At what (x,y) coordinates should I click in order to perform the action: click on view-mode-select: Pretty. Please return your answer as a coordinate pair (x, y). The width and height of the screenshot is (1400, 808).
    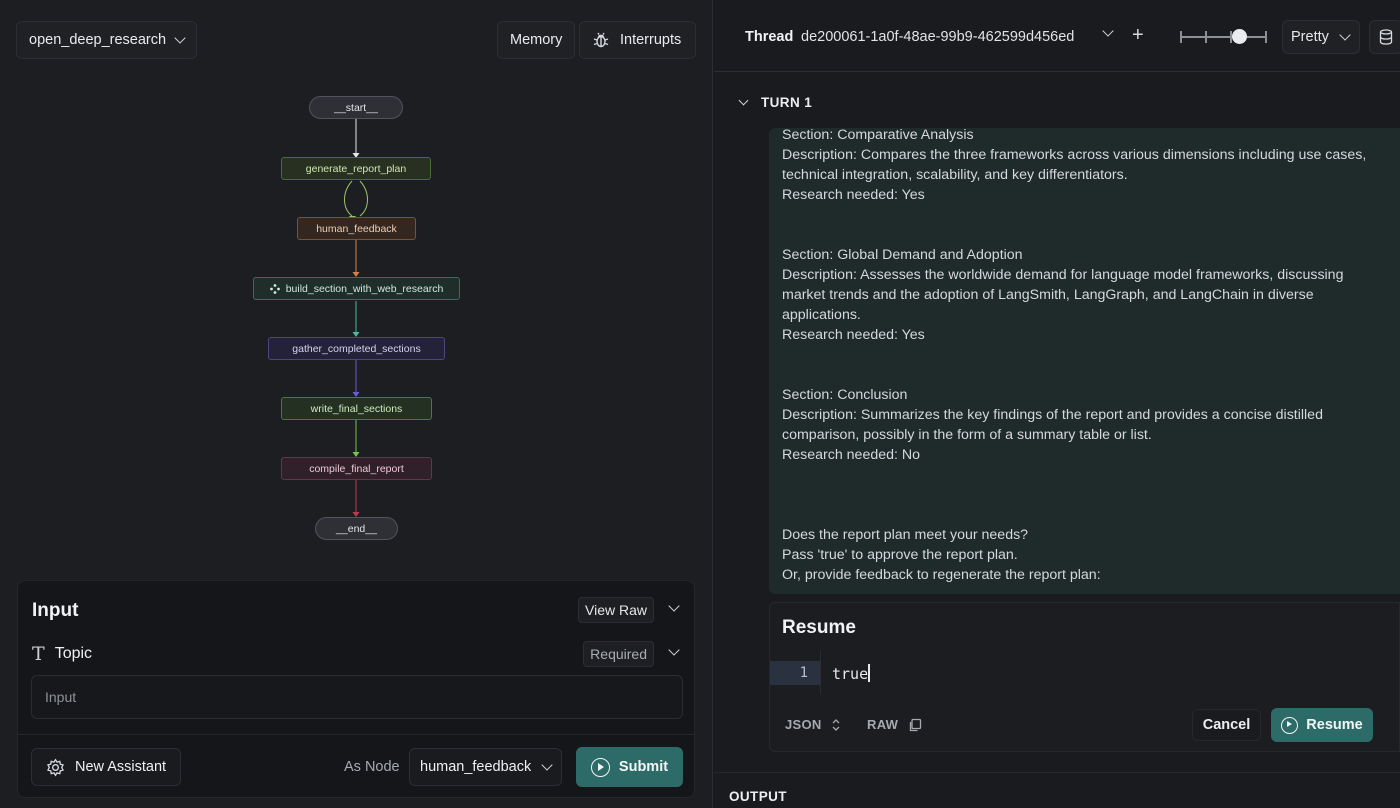
    Looking at the image, I should click on (1321, 37).